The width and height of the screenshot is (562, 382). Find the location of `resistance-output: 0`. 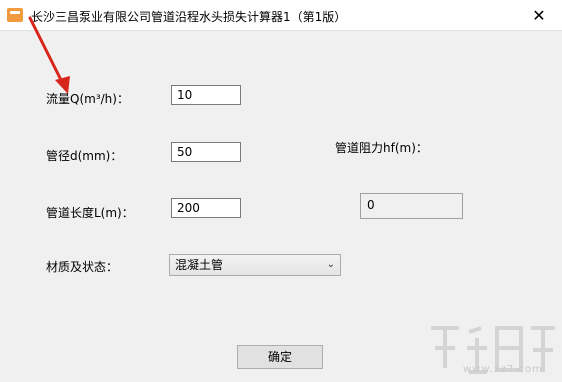

resistance-output: 0 is located at coordinates (411, 206).